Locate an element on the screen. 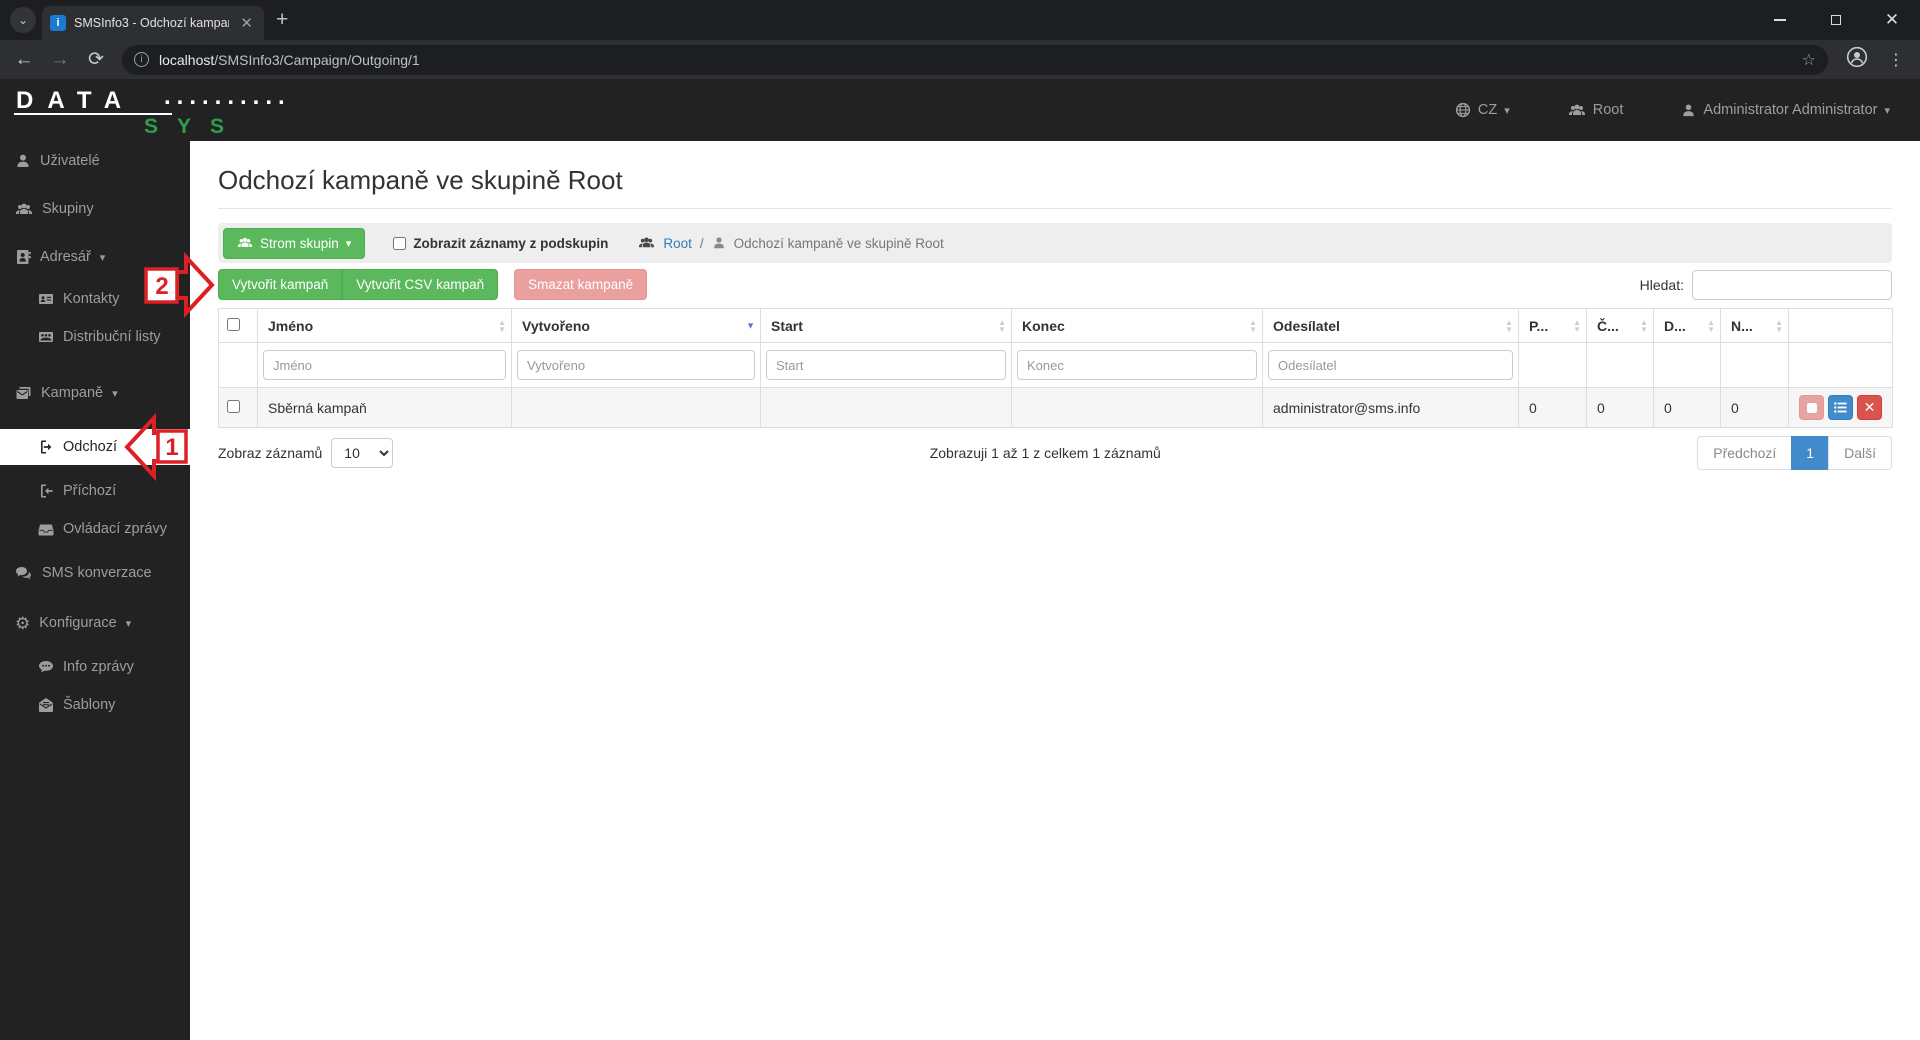 This screenshot has width=1920, height=1040. group-tree-label: Strom skupin is located at coordinates (299, 243).